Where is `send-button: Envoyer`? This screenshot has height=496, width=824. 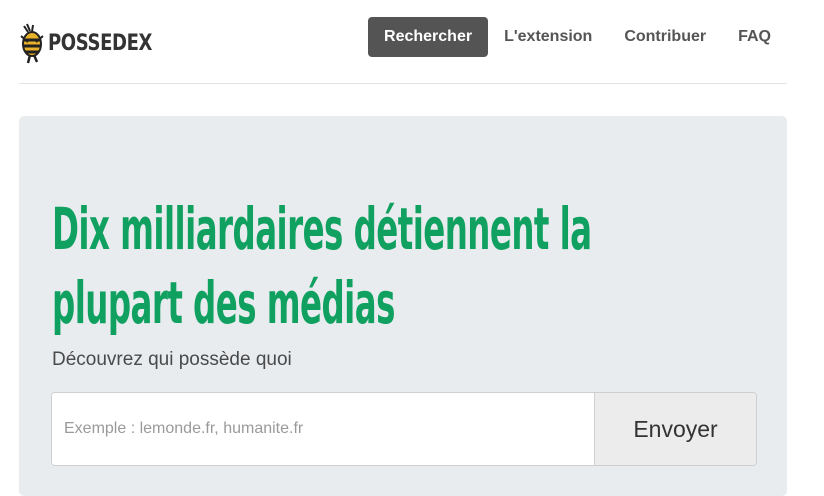 send-button: Envoyer is located at coordinates (675, 429).